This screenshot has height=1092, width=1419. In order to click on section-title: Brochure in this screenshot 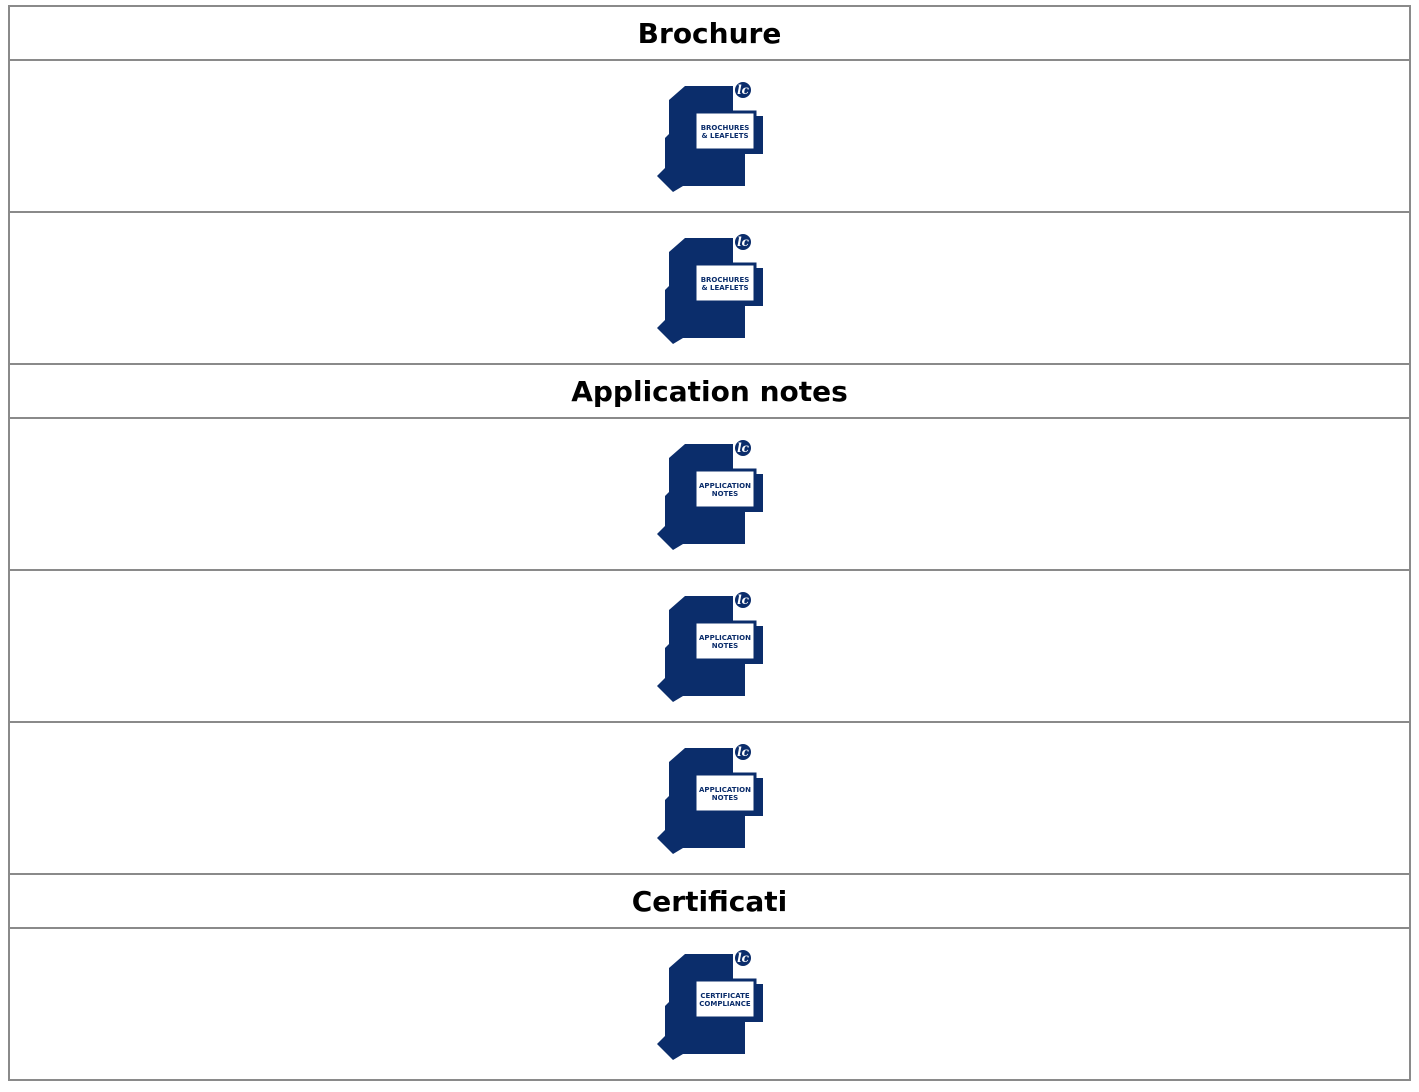, I will do `click(709, 33)`.